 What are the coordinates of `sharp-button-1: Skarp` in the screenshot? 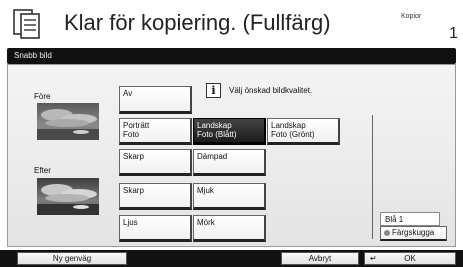 It's located at (155, 162).